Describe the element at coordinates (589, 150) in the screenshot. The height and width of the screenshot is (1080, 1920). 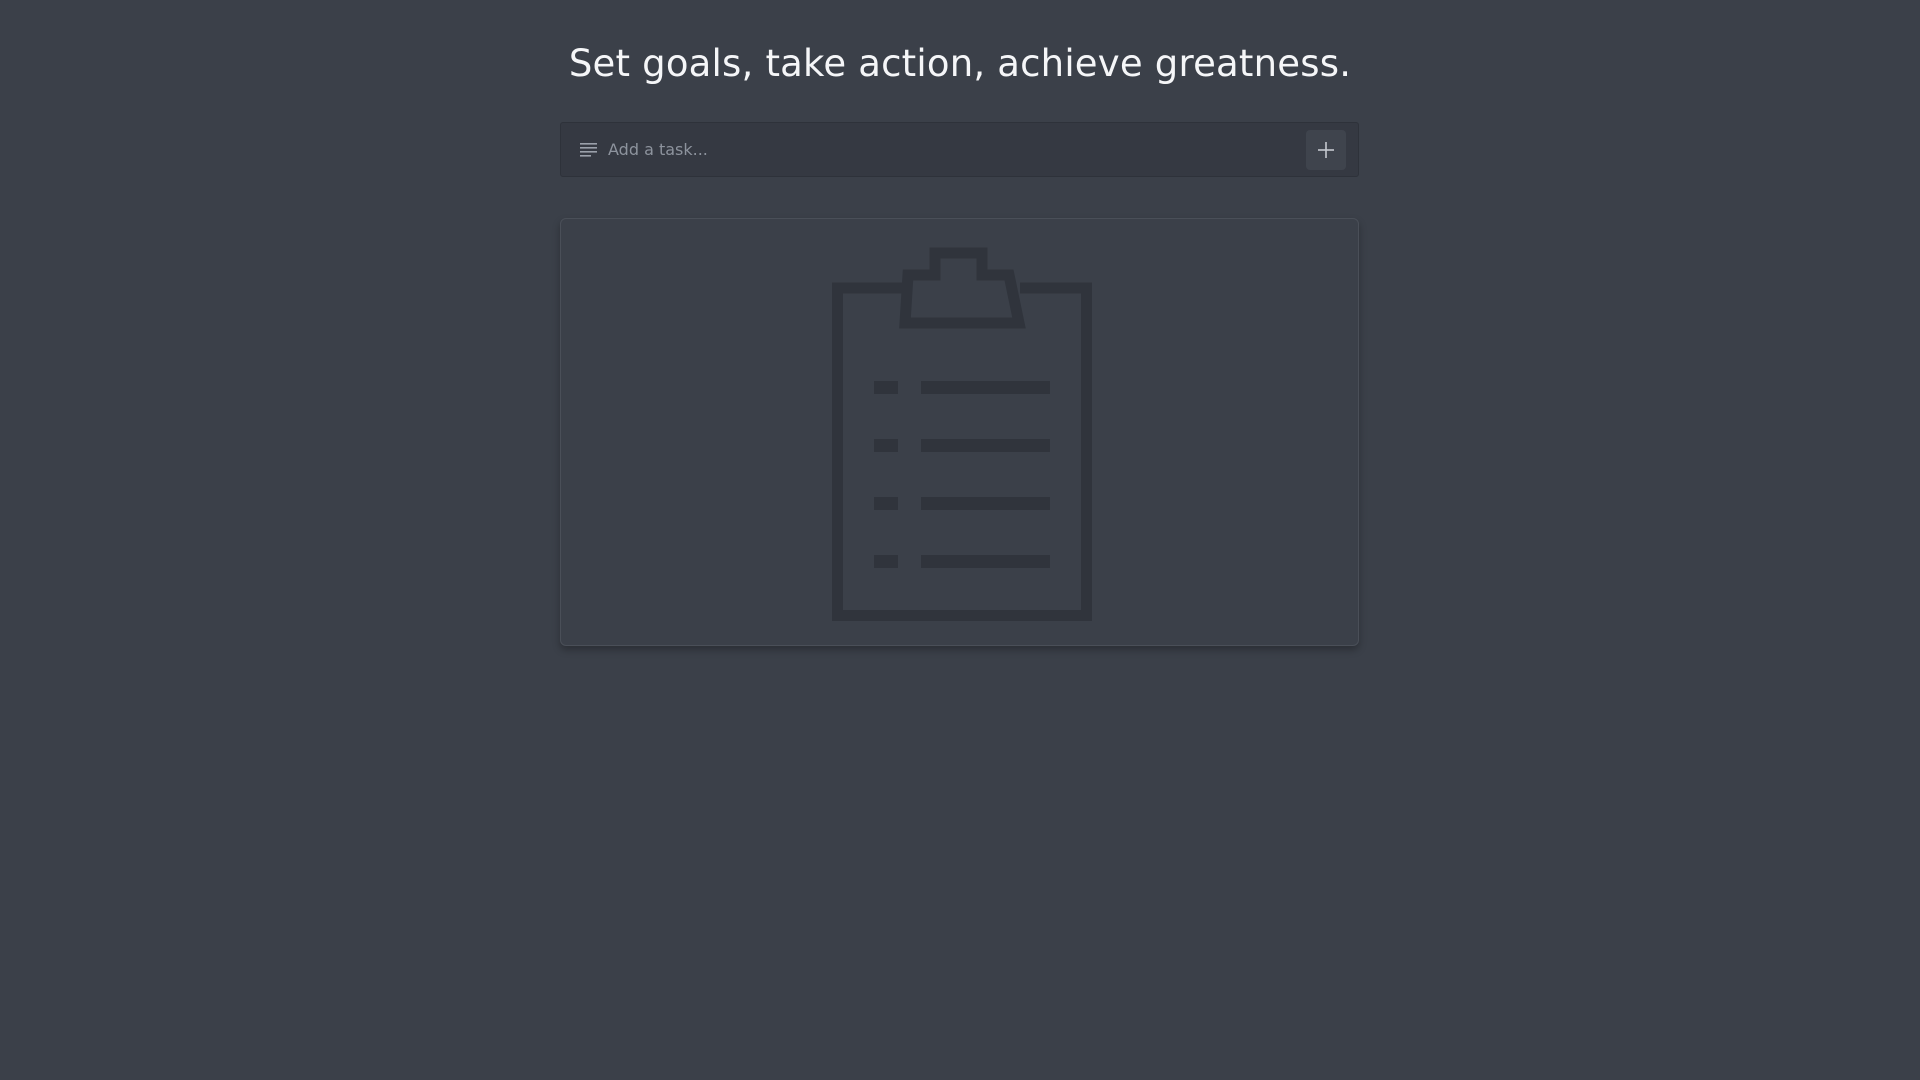
I see `list-lines-icon` at that location.